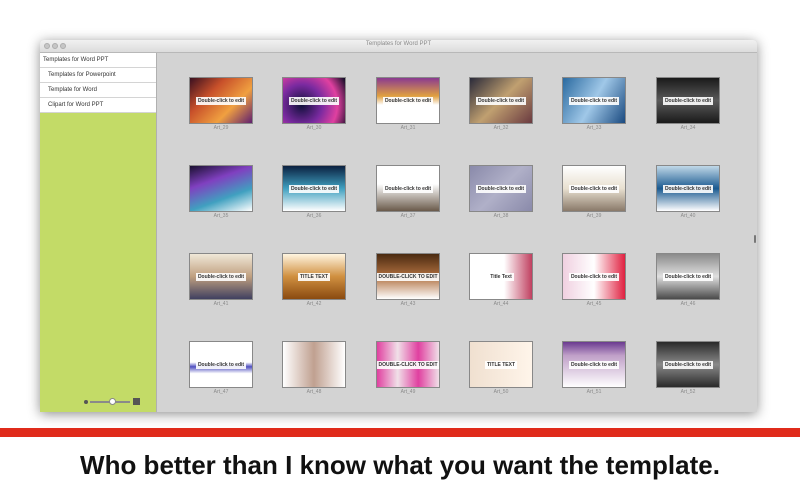 Image resolution: width=800 pixels, height=500 pixels. I want to click on template-card: TITLE TEXT Art_42, so click(314, 280).